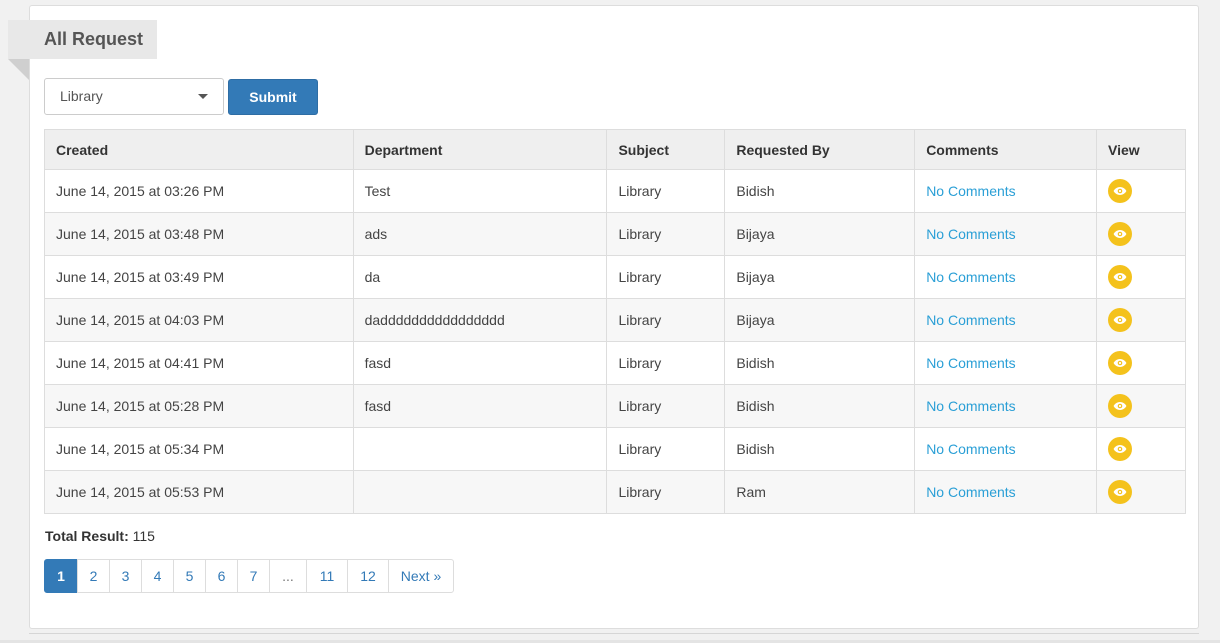  Describe the element at coordinates (421, 576) in the screenshot. I see `page-next: Next »` at that location.